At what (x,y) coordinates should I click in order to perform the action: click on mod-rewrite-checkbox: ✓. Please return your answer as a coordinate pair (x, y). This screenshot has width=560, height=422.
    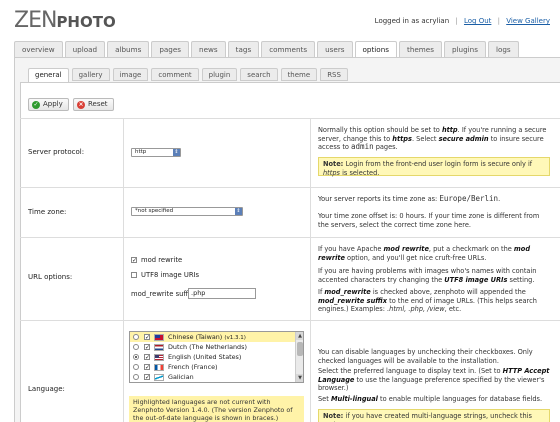
    Looking at the image, I should click on (134, 260).